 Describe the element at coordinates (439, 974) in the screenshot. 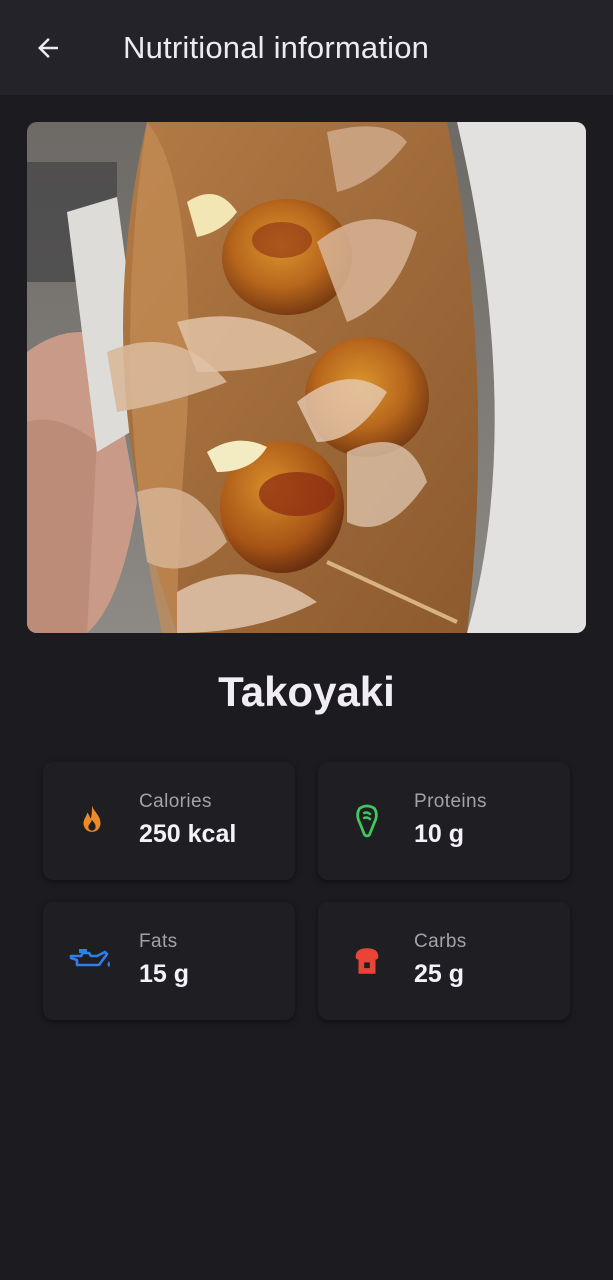

I see `carbs-value: 25 g` at that location.